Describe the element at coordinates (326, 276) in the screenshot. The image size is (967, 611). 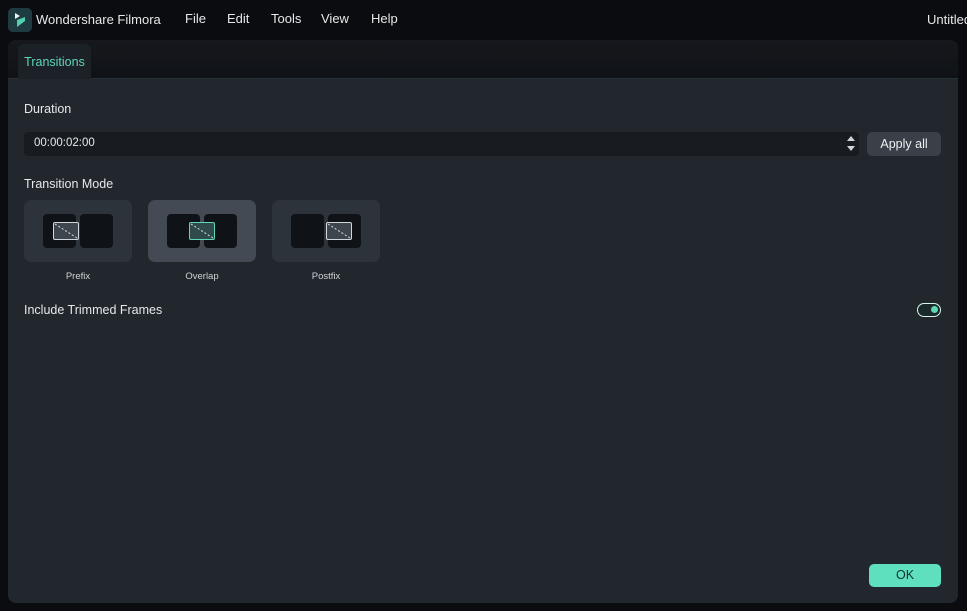
I see `mode-postfix-label: Postfix` at that location.